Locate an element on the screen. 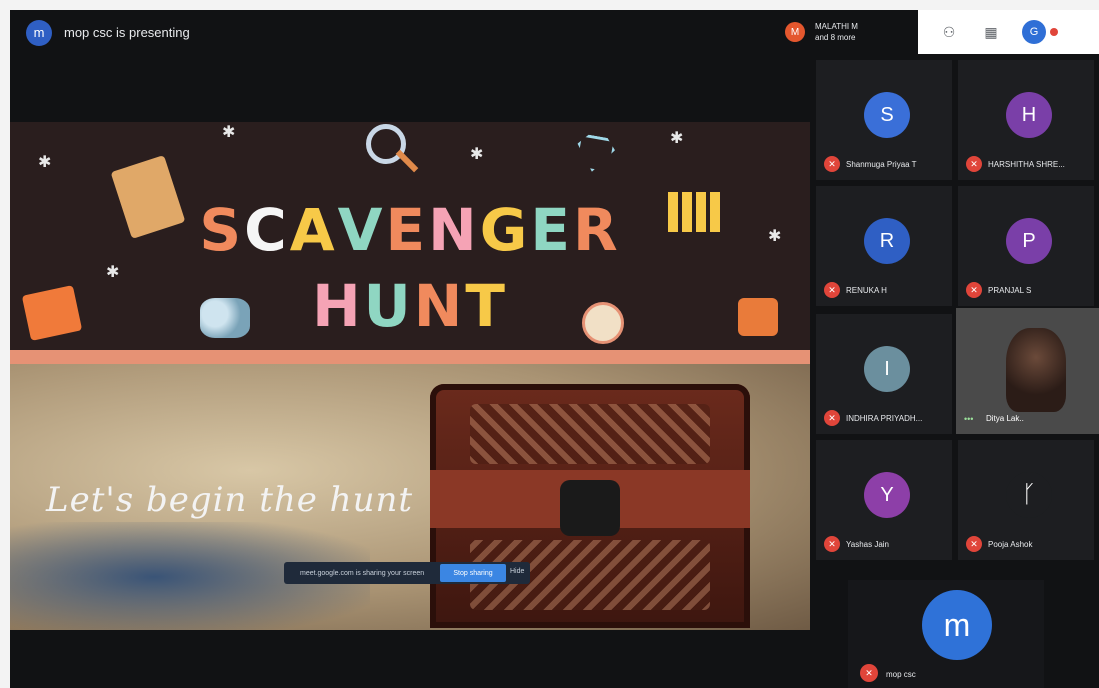 The image size is (1099, 688). slide-divider is located at coordinates (410, 357).